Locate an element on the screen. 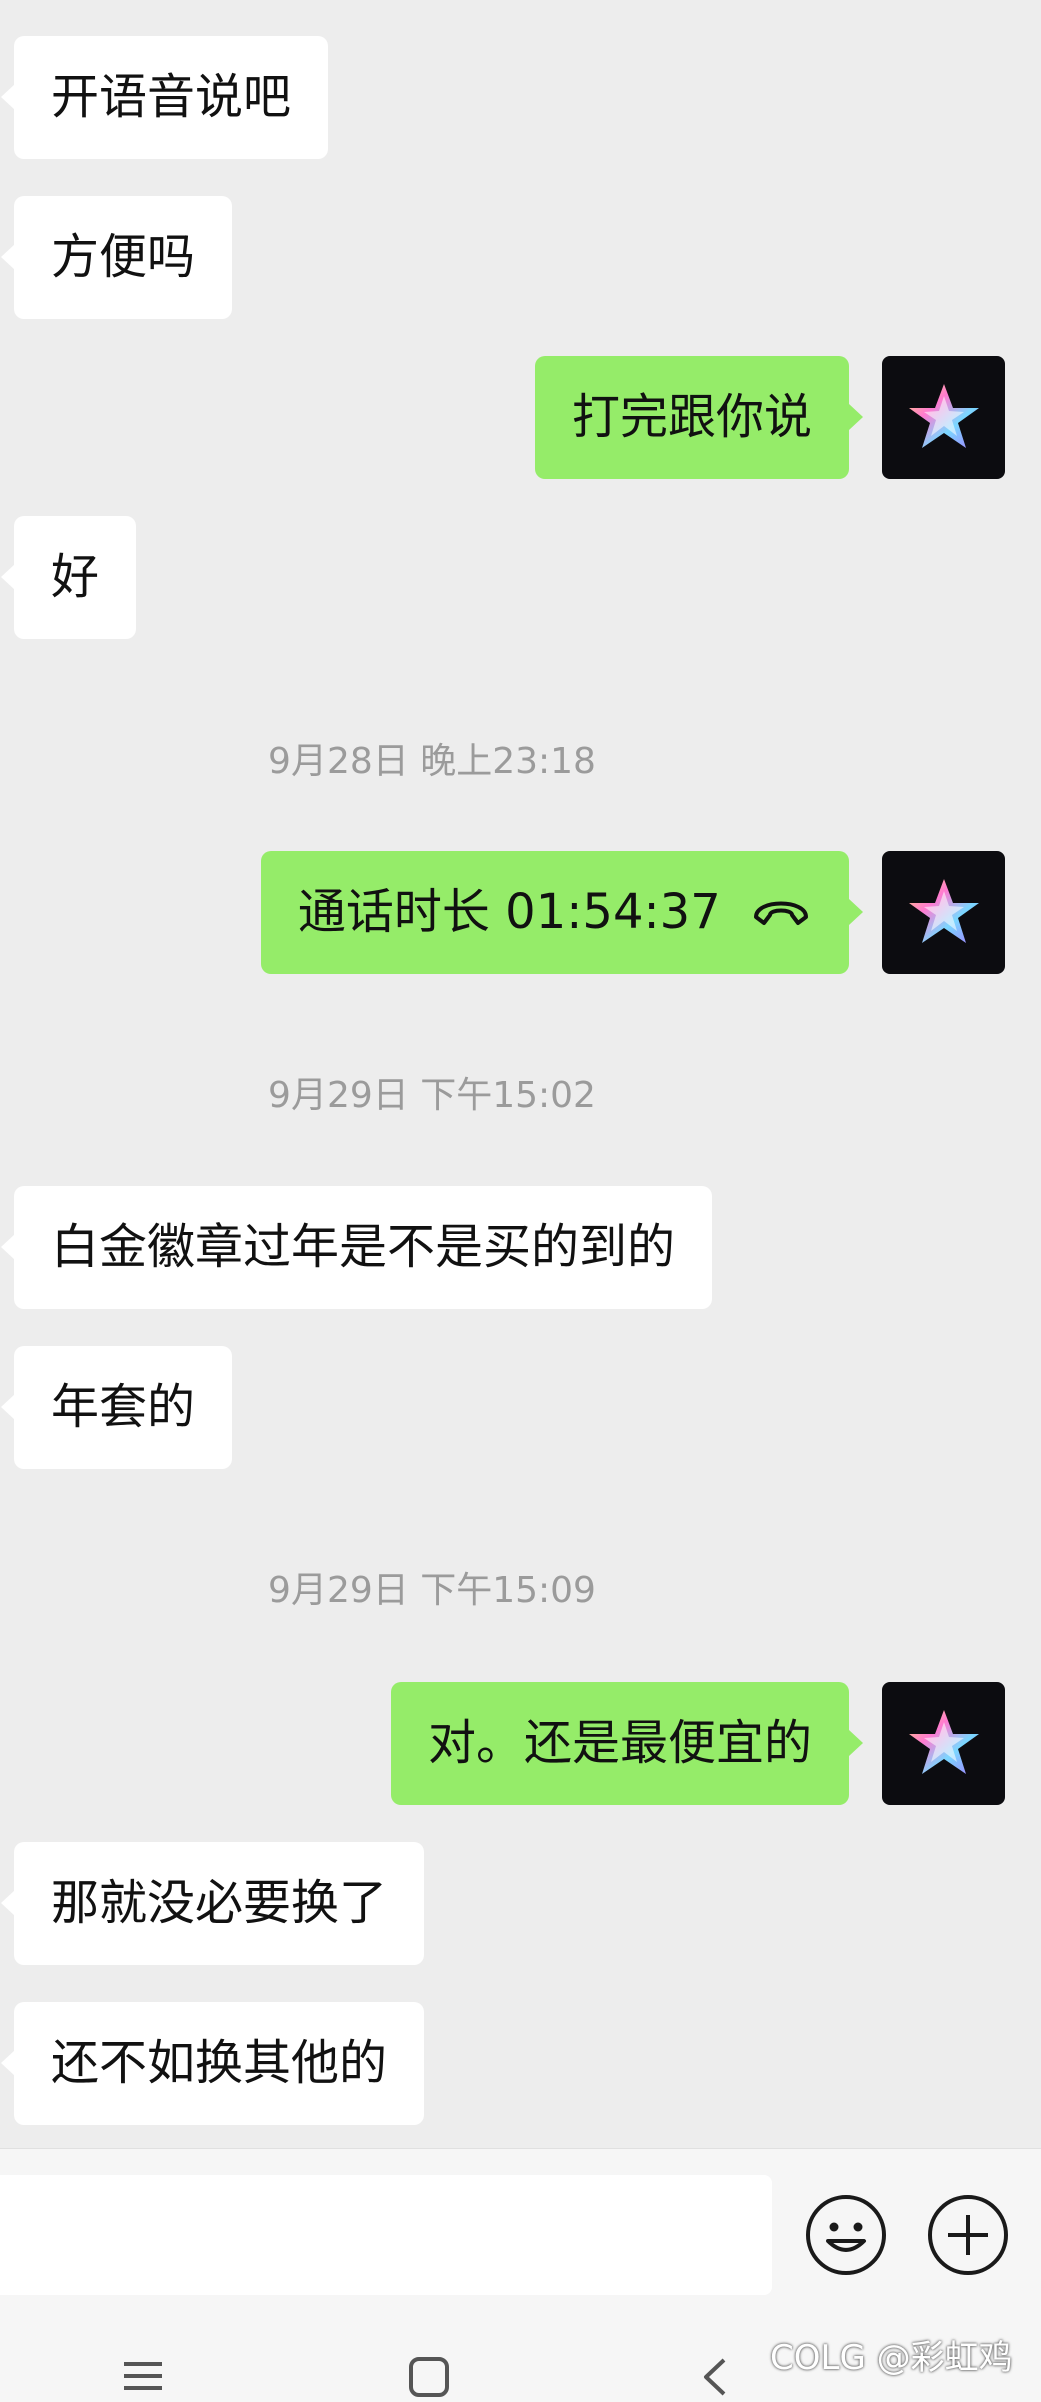 This screenshot has height=2402, width=1041. incoming-message-bubble: 方便吗 is located at coordinates (116, 257).